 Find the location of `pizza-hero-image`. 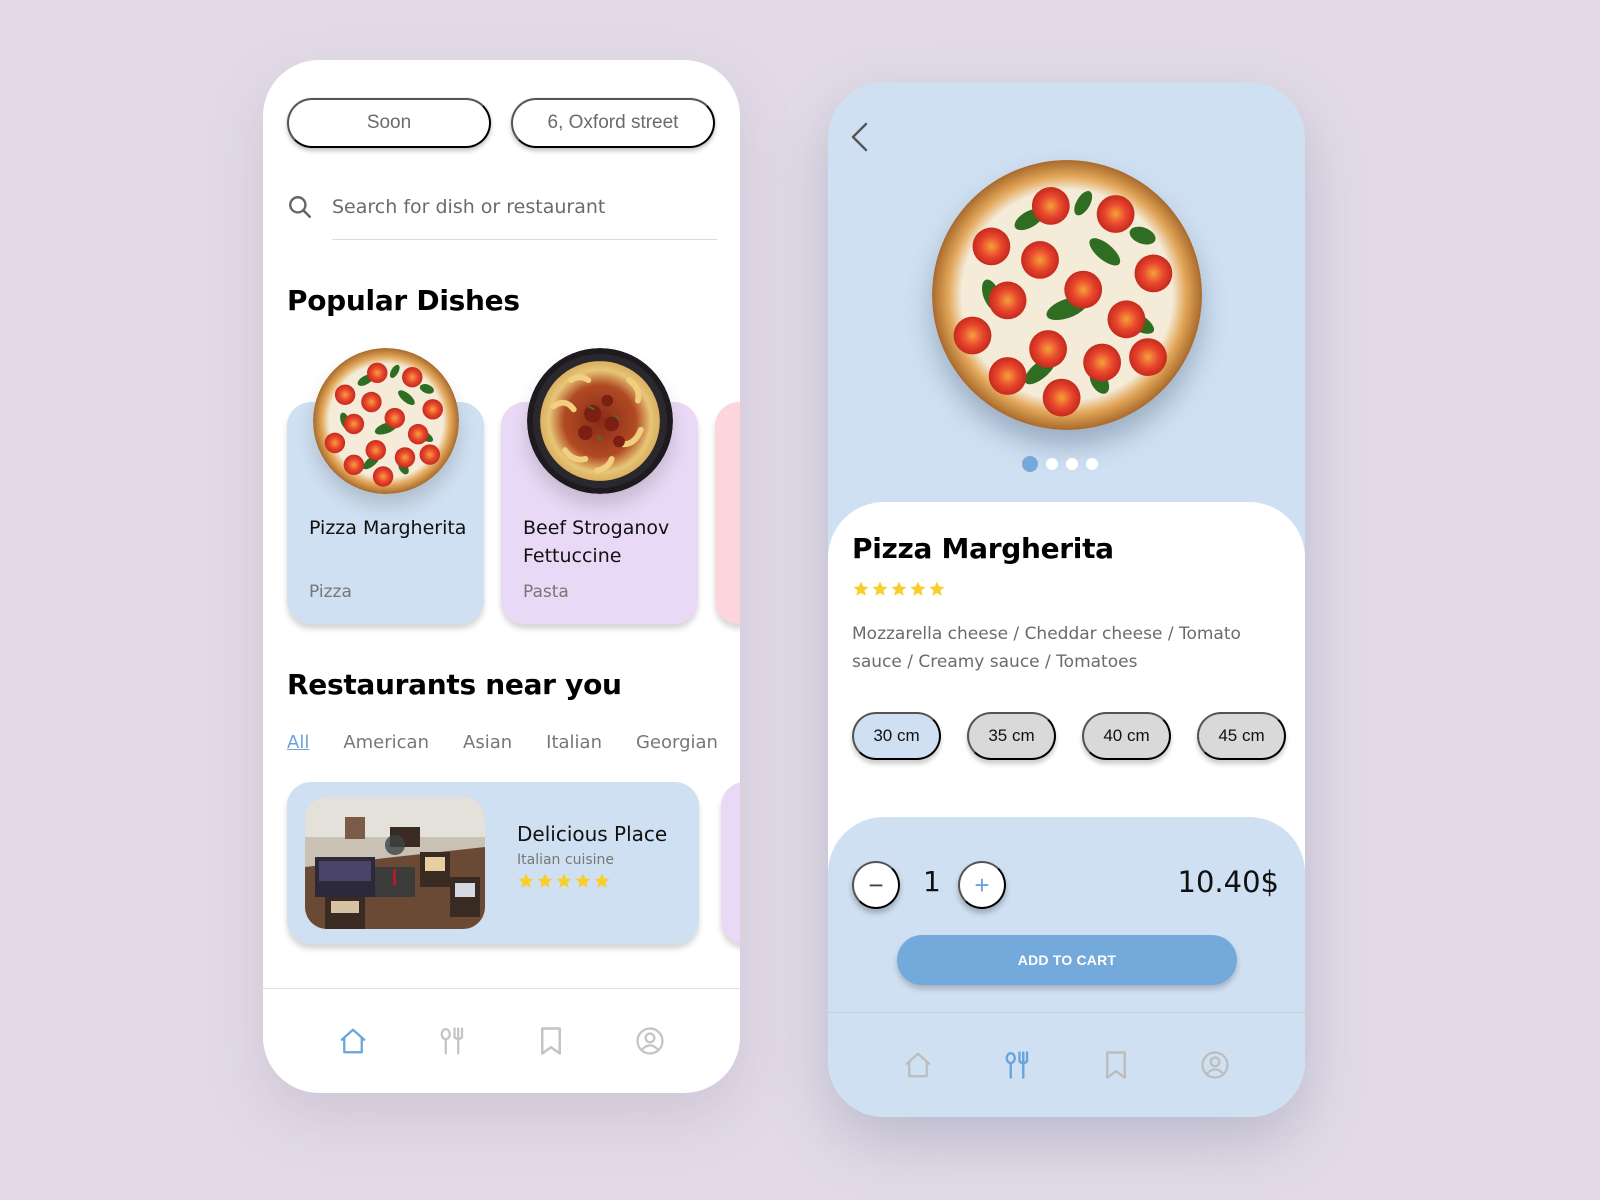

pizza-hero-image is located at coordinates (1067, 295).